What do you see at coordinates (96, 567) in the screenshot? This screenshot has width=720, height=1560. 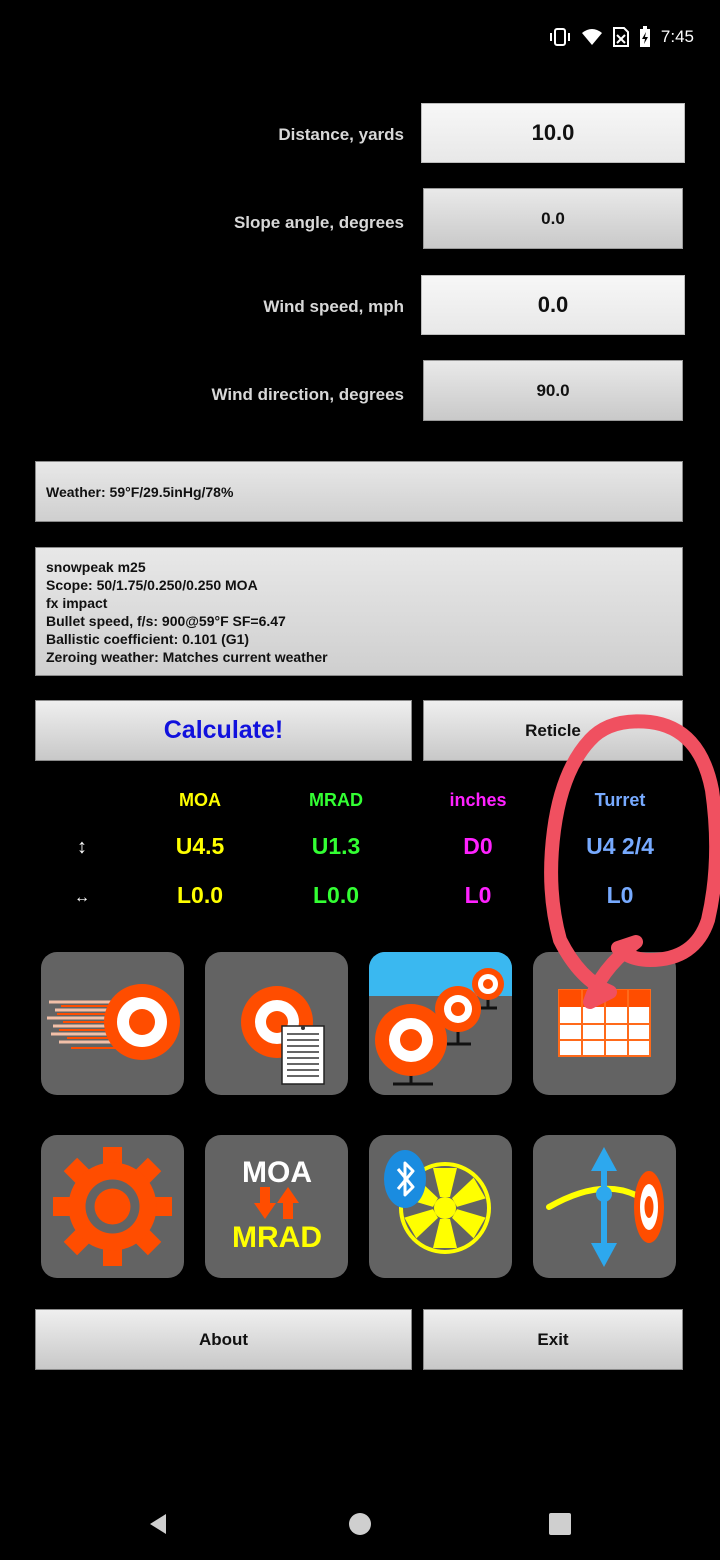 I see `profile-line-rifle: snowpeak m25` at bounding box center [96, 567].